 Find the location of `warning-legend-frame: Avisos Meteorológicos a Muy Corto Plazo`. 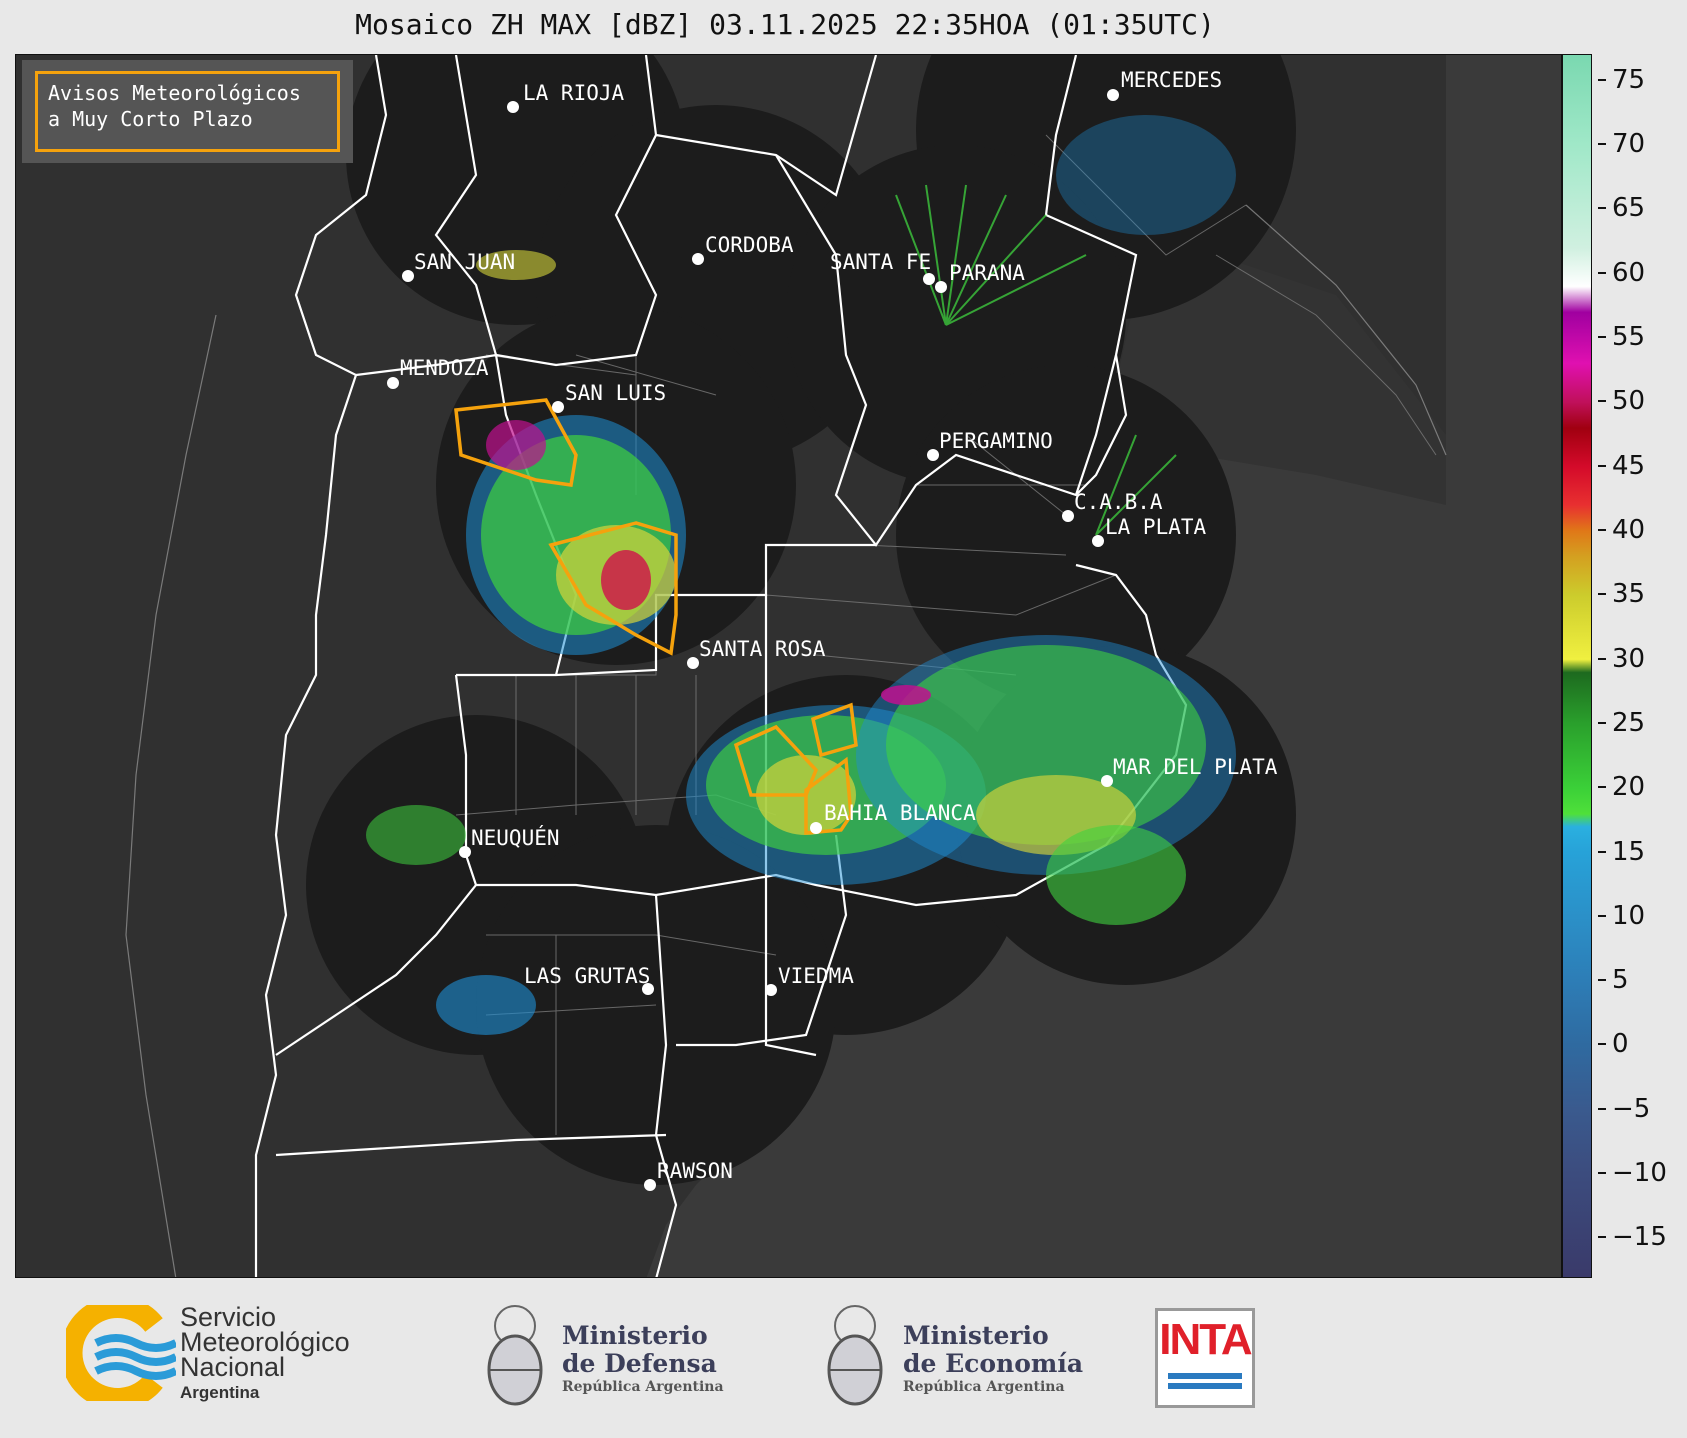

warning-legend-frame: Avisos Meteorológicos a Muy Corto Plazo is located at coordinates (187, 111).